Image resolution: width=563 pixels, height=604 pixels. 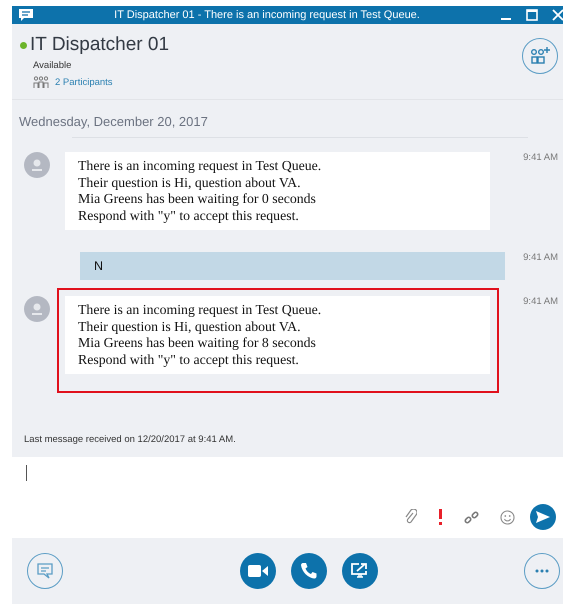 I want to click on call-button, so click(x=308, y=571).